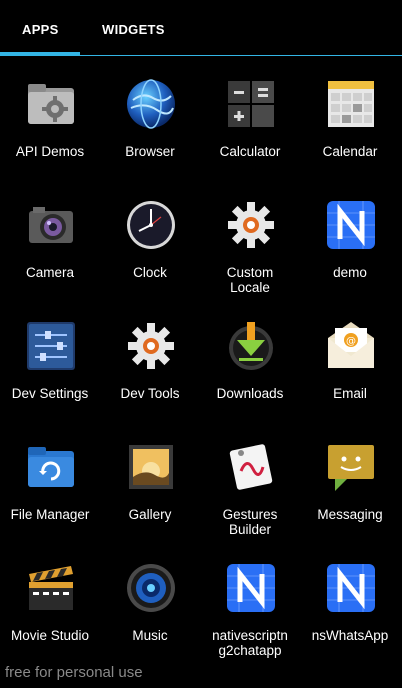 Image resolution: width=402 pixels, height=688 pixels. I want to click on app-calculator: Calculator, so click(250, 133).